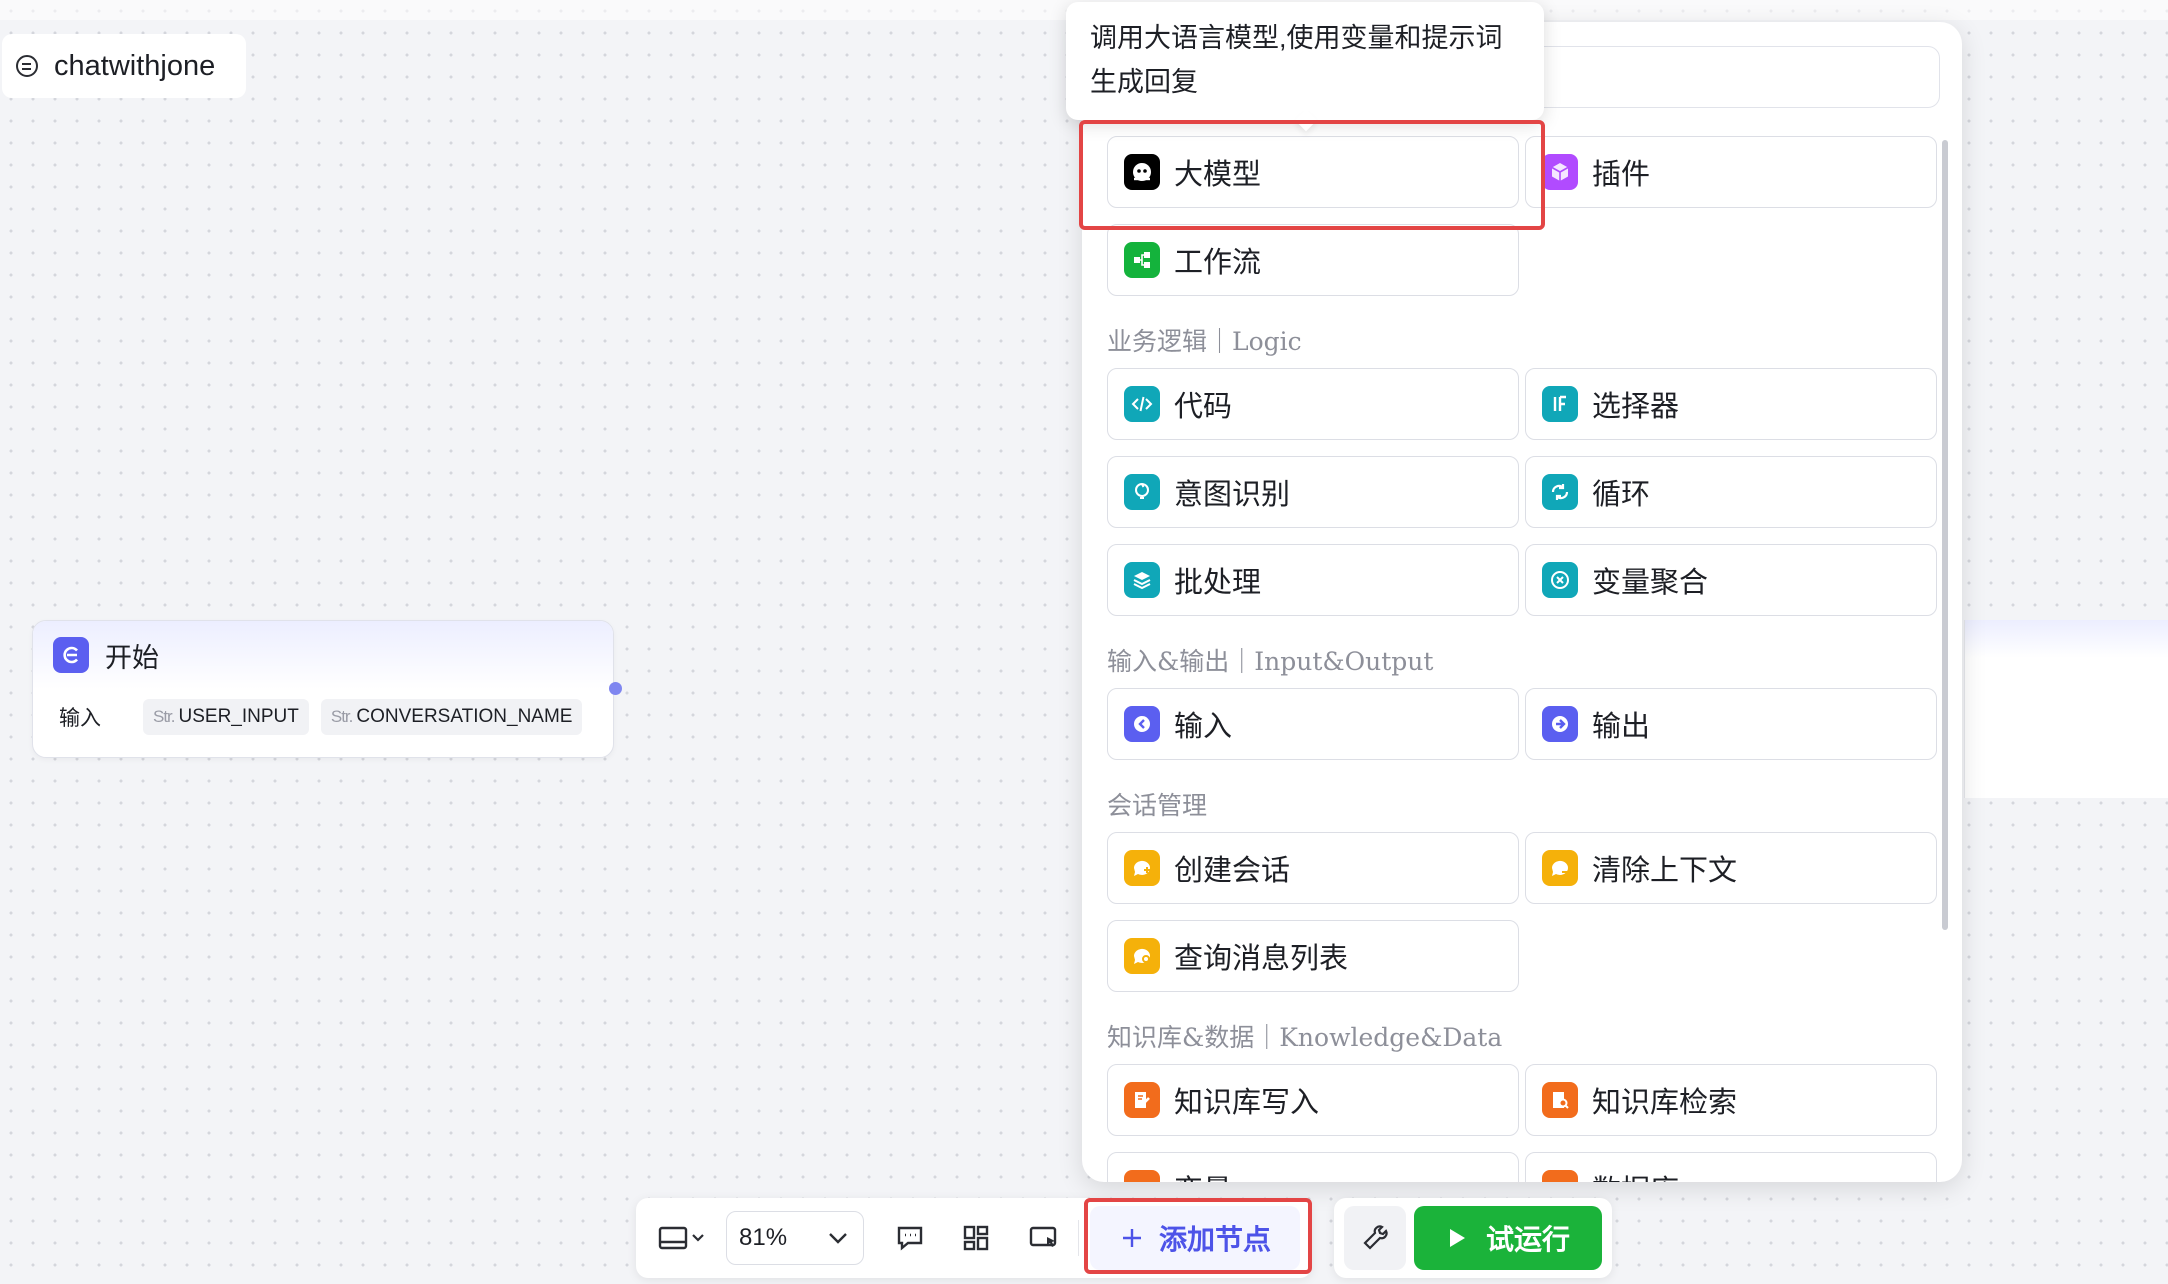 Image resolution: width=2168 pixels, height=1284 pixels. What do you see at coordinates (1560, 172) in the screenshot?
I see `plugin-icon` at bounding box center [1560, 172].